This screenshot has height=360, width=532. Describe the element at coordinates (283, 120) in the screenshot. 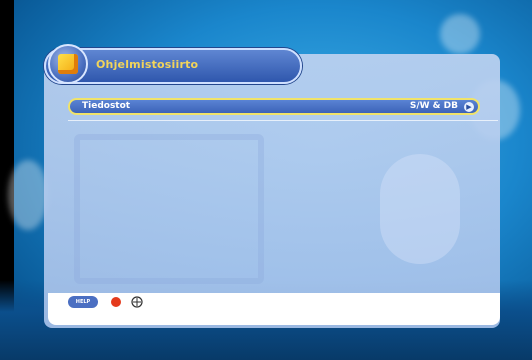

I see `separator` at that location.